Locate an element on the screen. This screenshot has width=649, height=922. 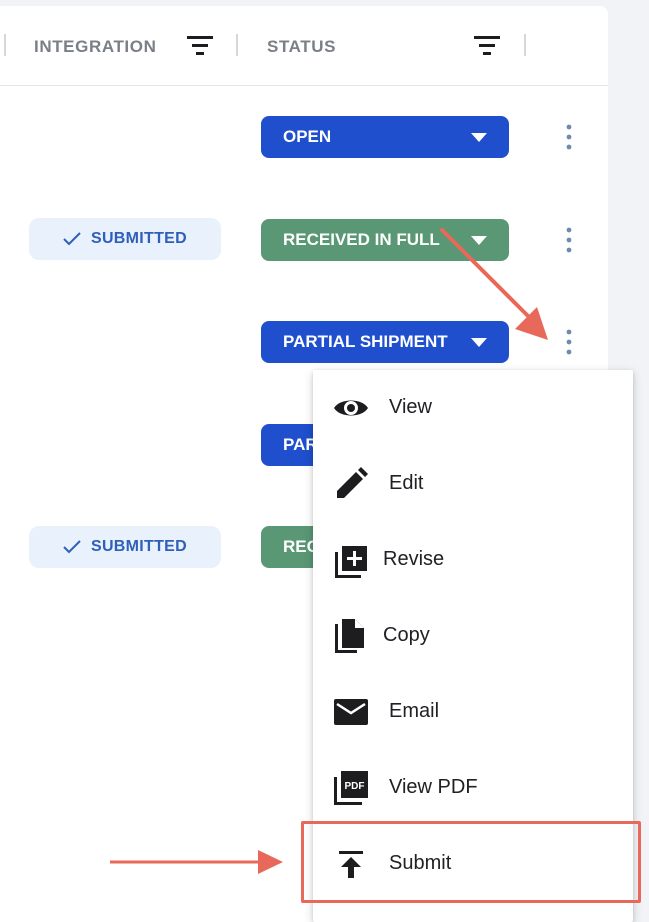
pencil-icon is located at coordinates (352, 482).